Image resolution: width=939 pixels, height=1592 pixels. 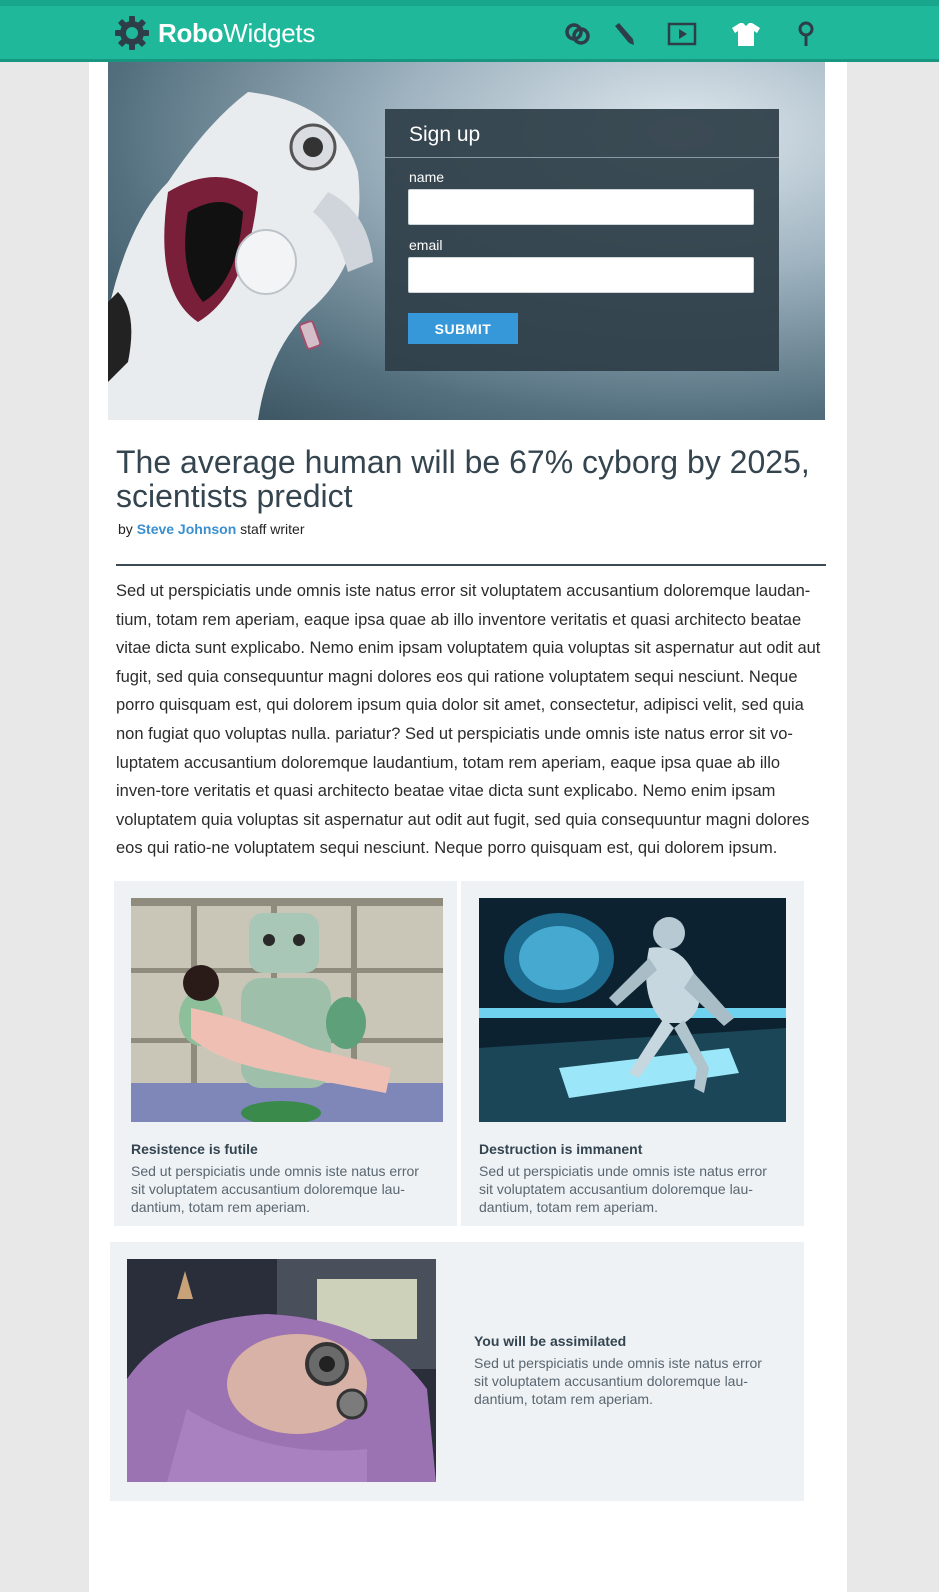 What do you see at coordinates (240, 256) in the screenshot?
I see `robot-hero-image` at bounding box center [240, 256].